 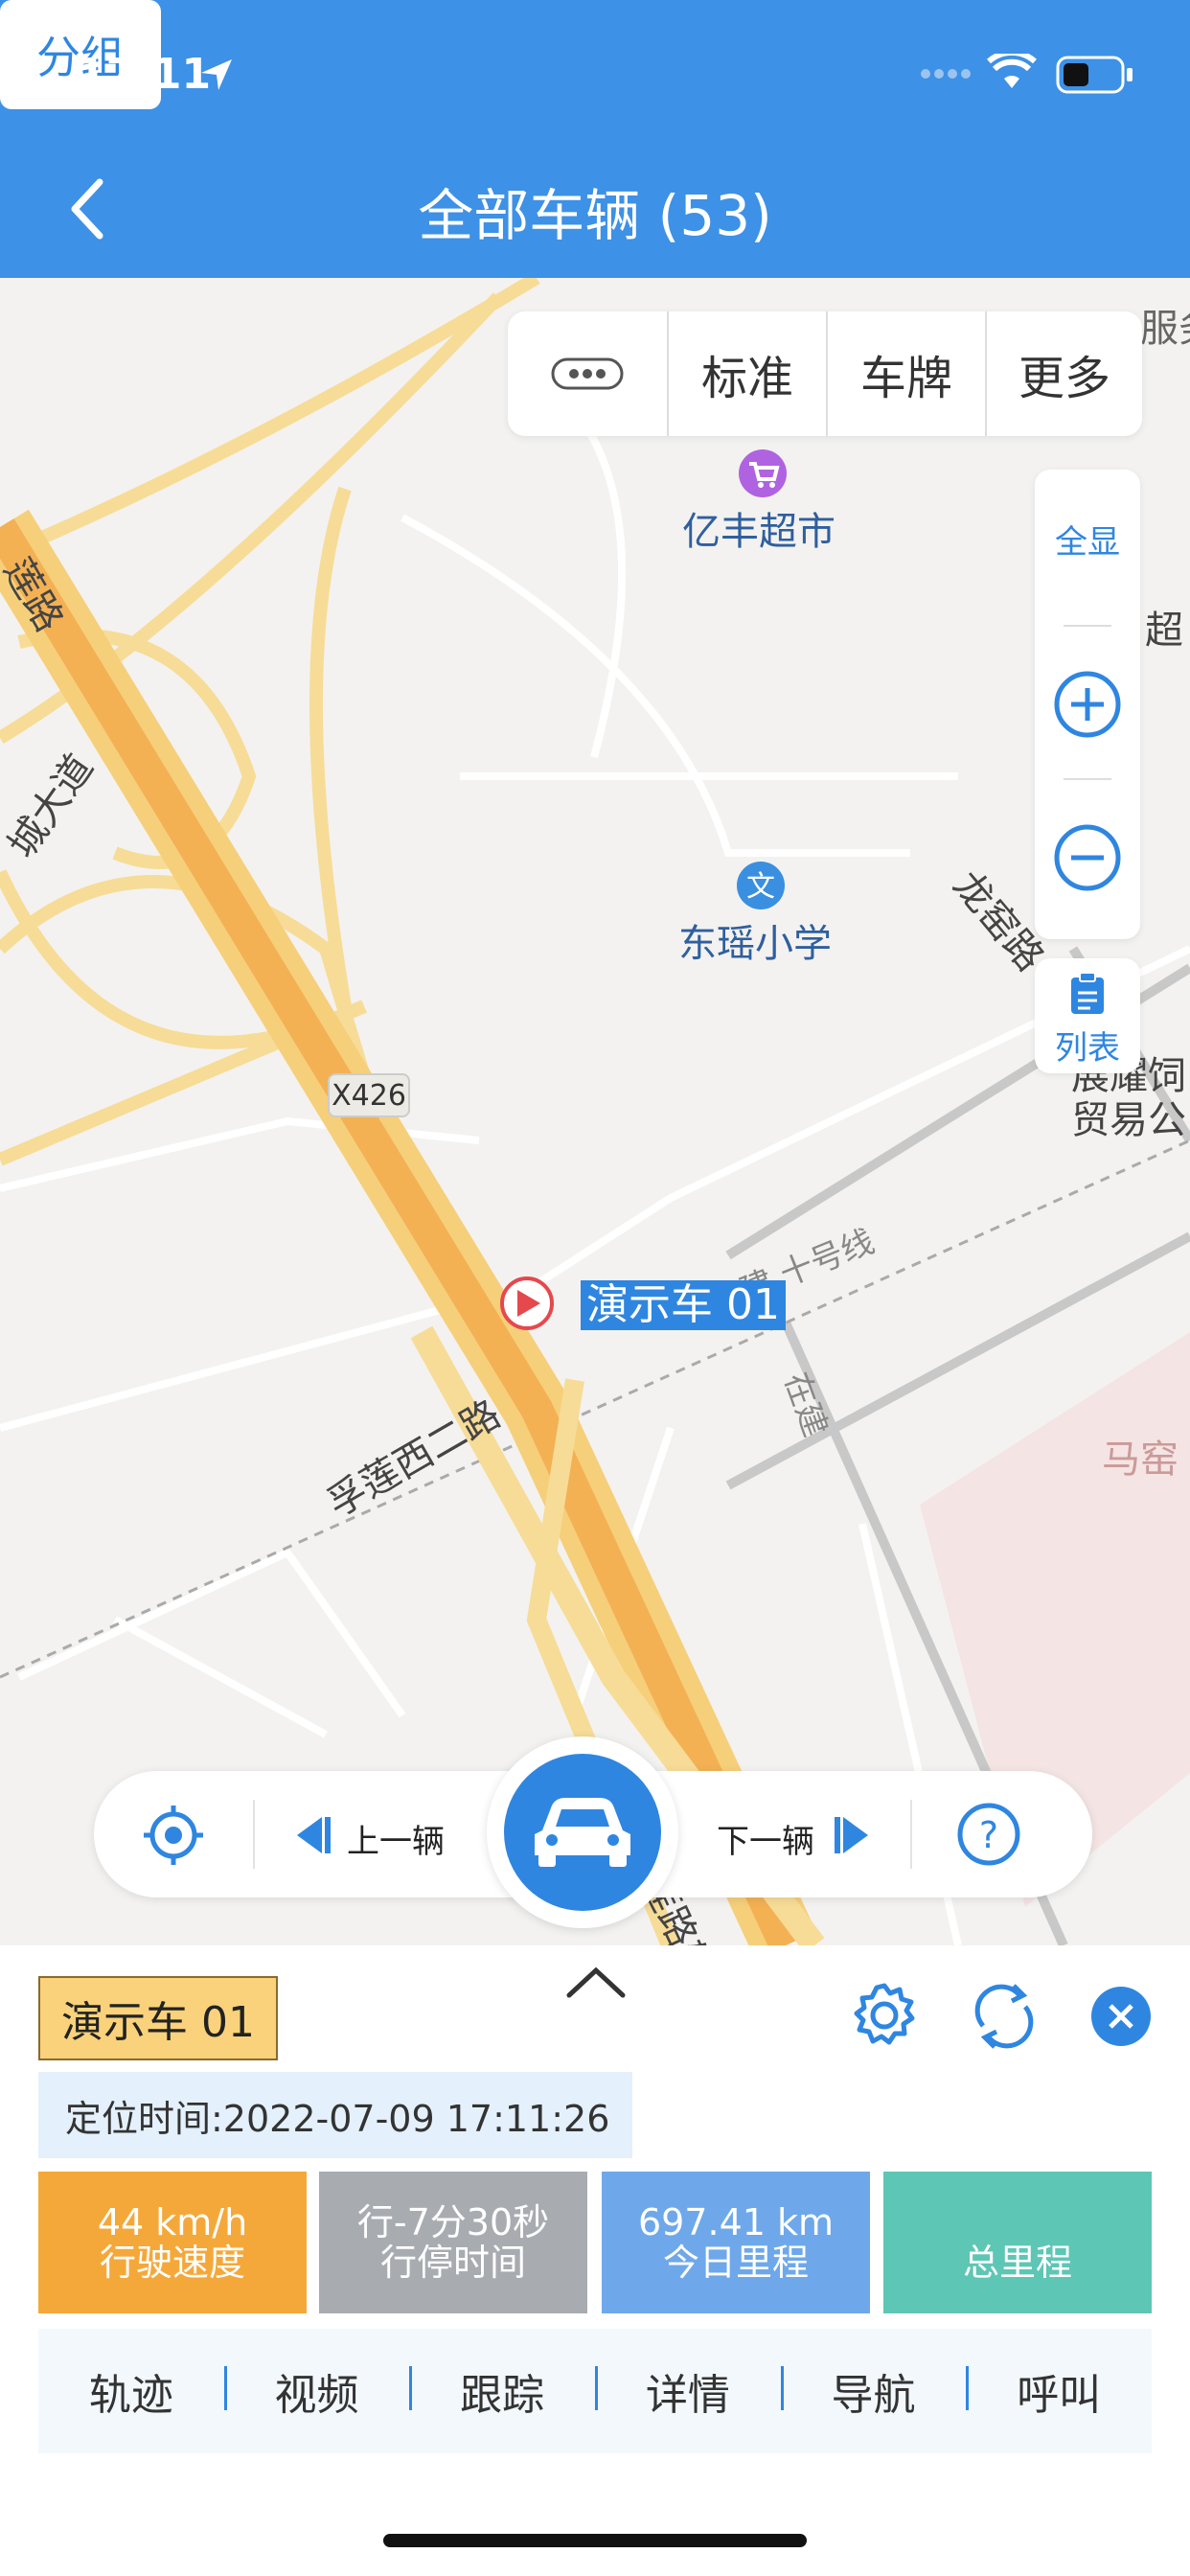 What do you see at coordinates (596, 1982) in the screenshot?
I see `expand-chevron-icon` at bounding box center [596, 1982].